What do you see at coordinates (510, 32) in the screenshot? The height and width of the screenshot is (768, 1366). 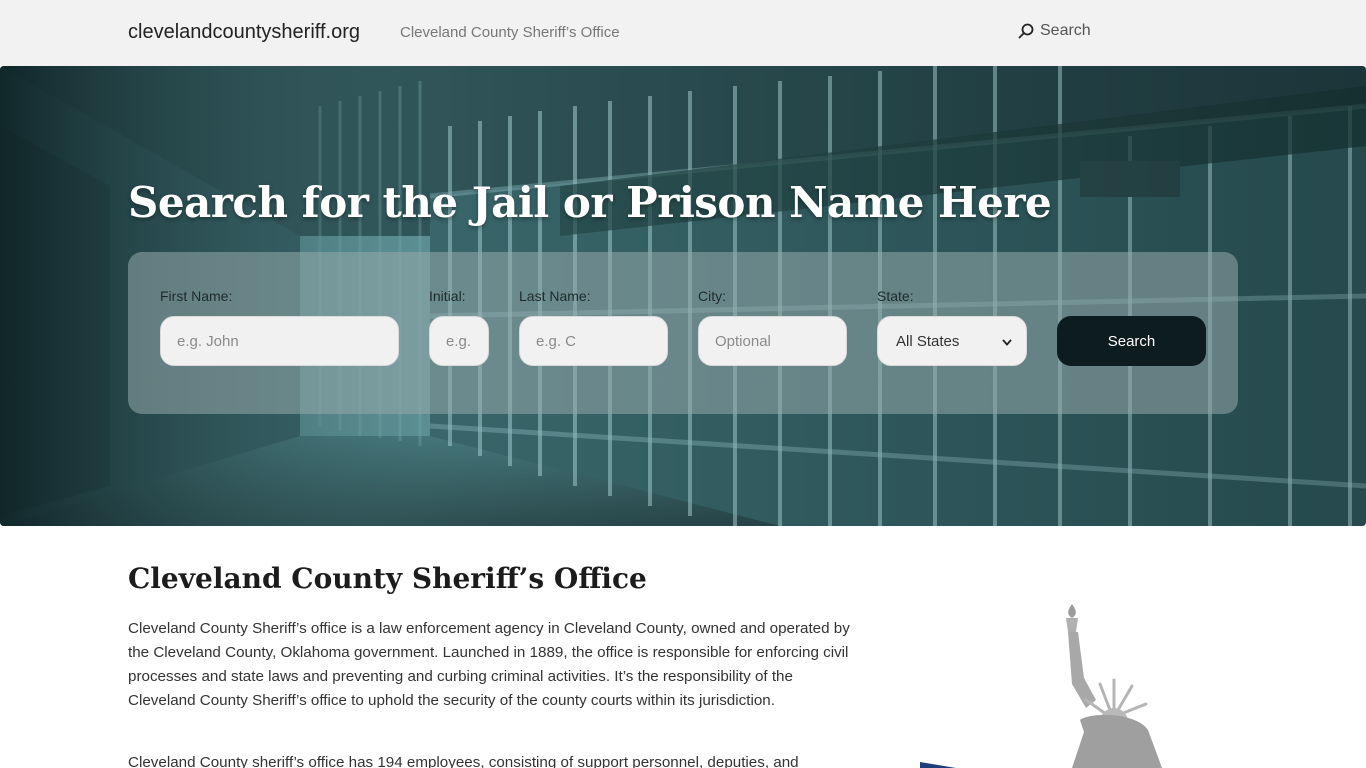 I see `site-tagline: Cleveland County Sheriff’s Office` at bounding box center [510, 32].